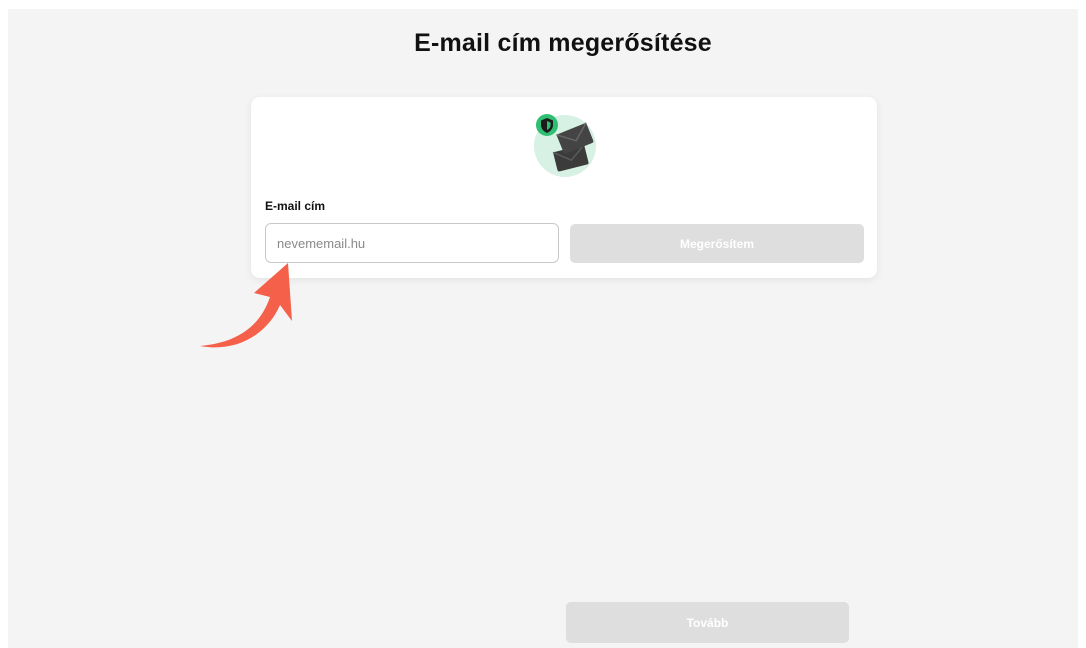 The width and height of the screenshot is (1086, 648). I want to click on email-input, so click(412, 243).